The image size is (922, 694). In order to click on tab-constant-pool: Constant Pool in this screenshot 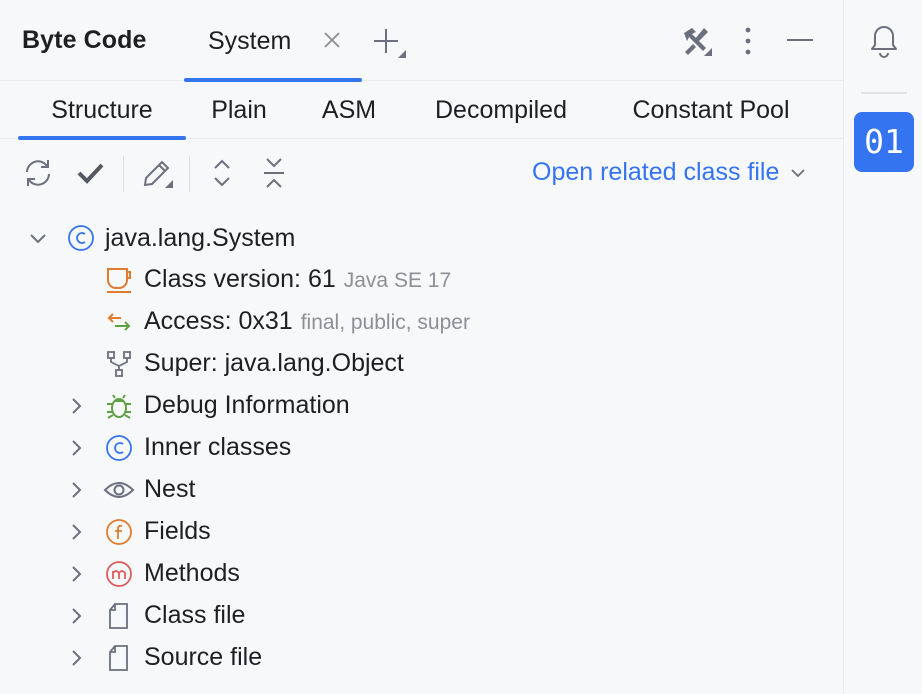, I will do `click(711, 110)`.